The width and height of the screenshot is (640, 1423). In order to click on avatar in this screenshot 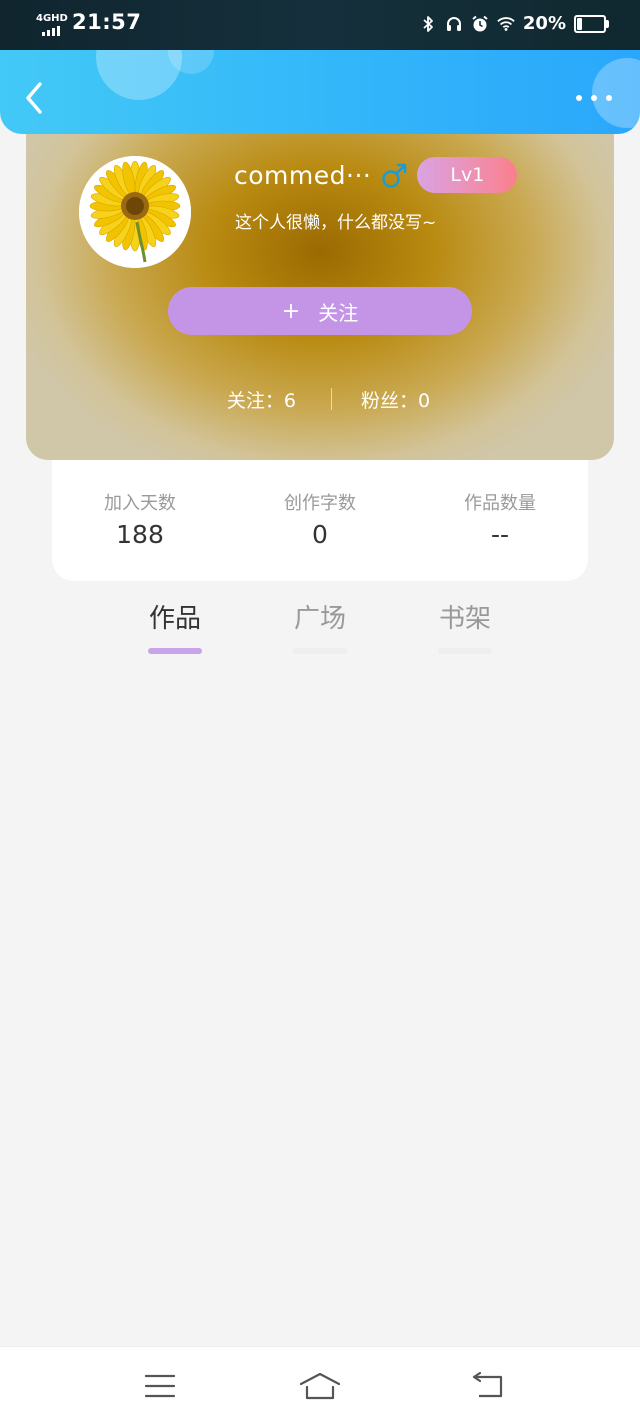, I will do `click(135, 212)`.